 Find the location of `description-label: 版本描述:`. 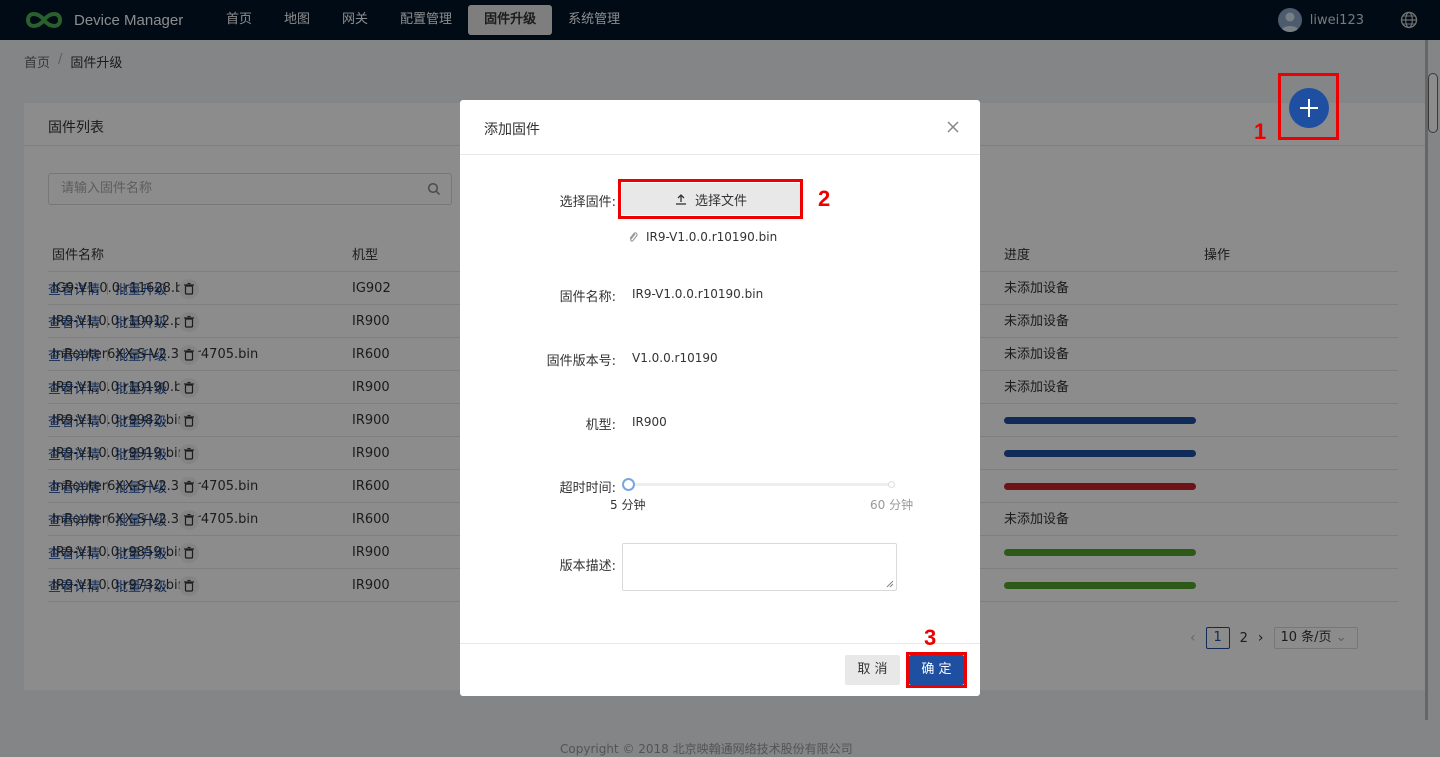

description-label: 版本描述: is located at coordinates (587, 566).